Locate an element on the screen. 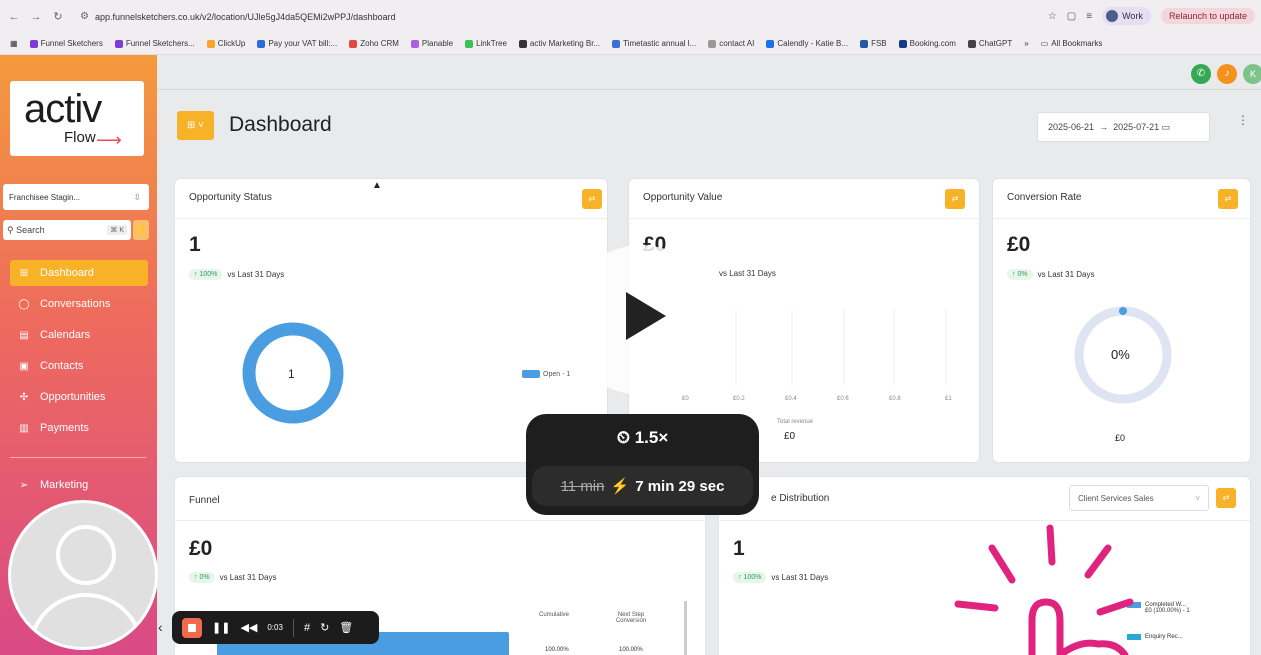 This screenshot has height=655, width=1261. bookmark: ChatGPT is located at coordinates (989, 43).